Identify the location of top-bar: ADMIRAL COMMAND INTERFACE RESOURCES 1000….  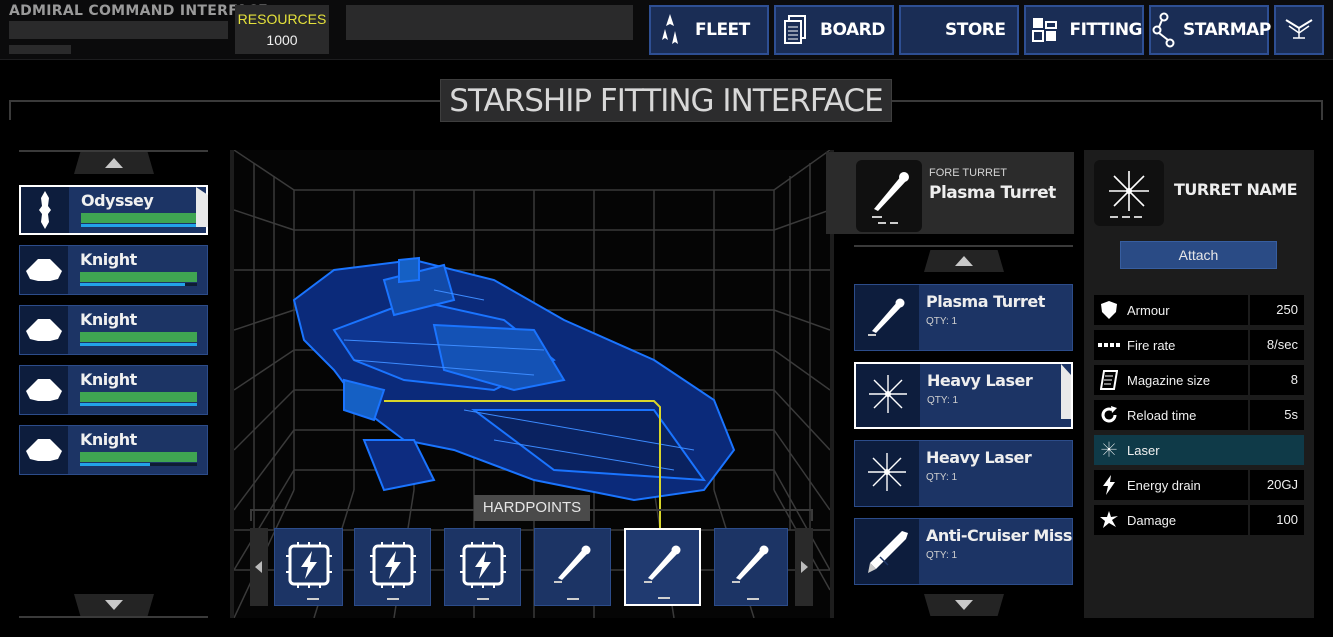
(666, 30).